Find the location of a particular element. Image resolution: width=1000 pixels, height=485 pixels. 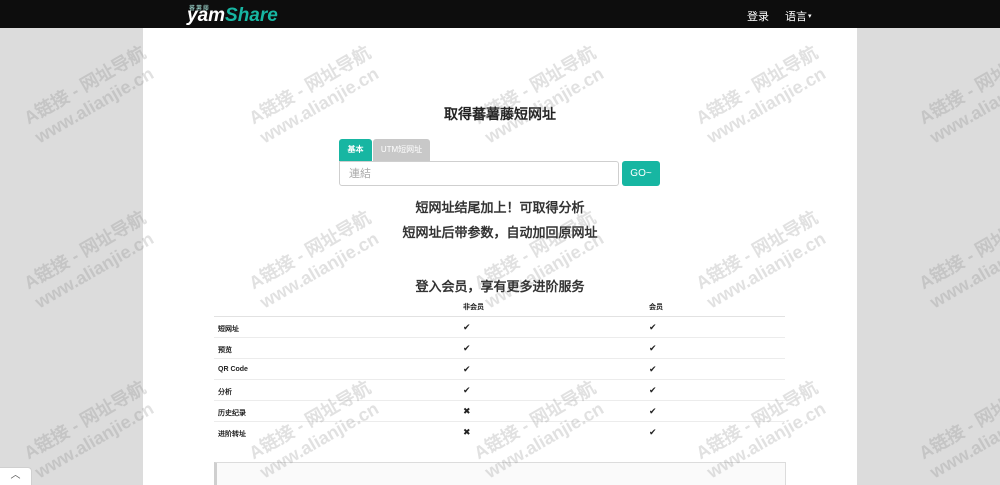

table-header: 非会员 会员 is located at coordinates (499, 307).